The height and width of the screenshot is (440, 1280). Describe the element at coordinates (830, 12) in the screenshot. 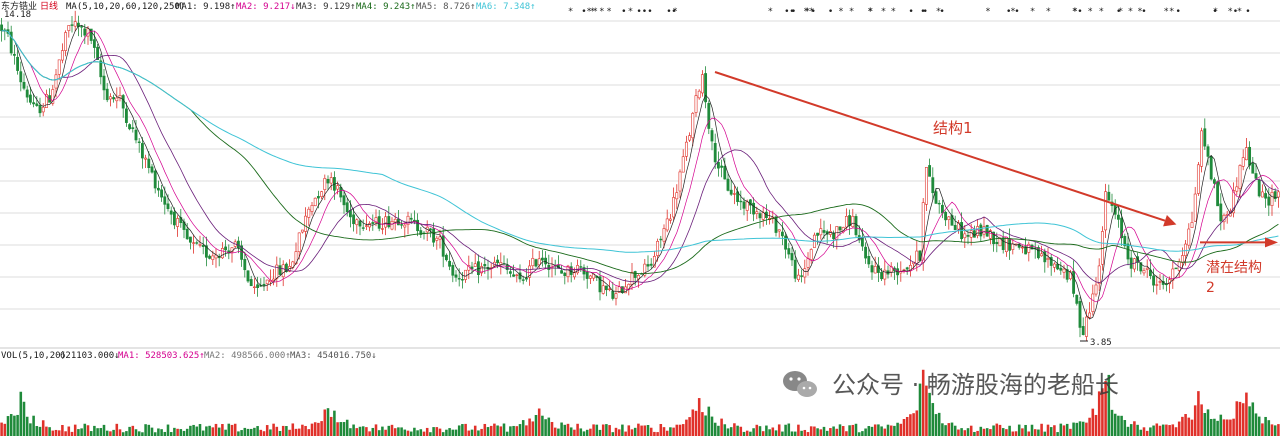

I see `signal-mark: •` at that location.